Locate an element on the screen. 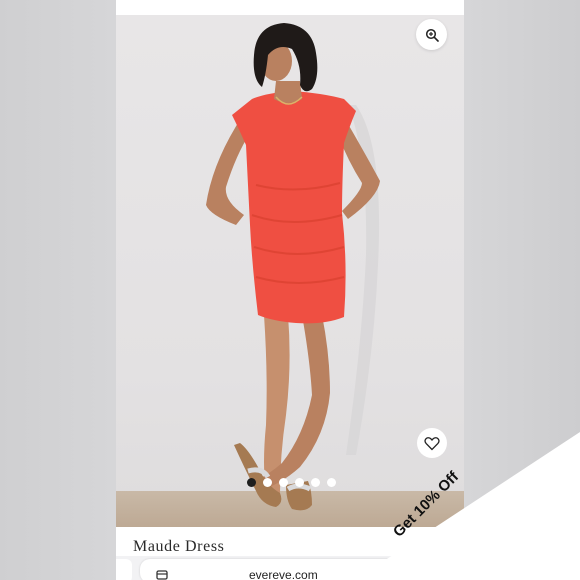 Image resolution: width=580 pixels, height=580 pixels. tabs-icon is located at coordinates (162, 575).